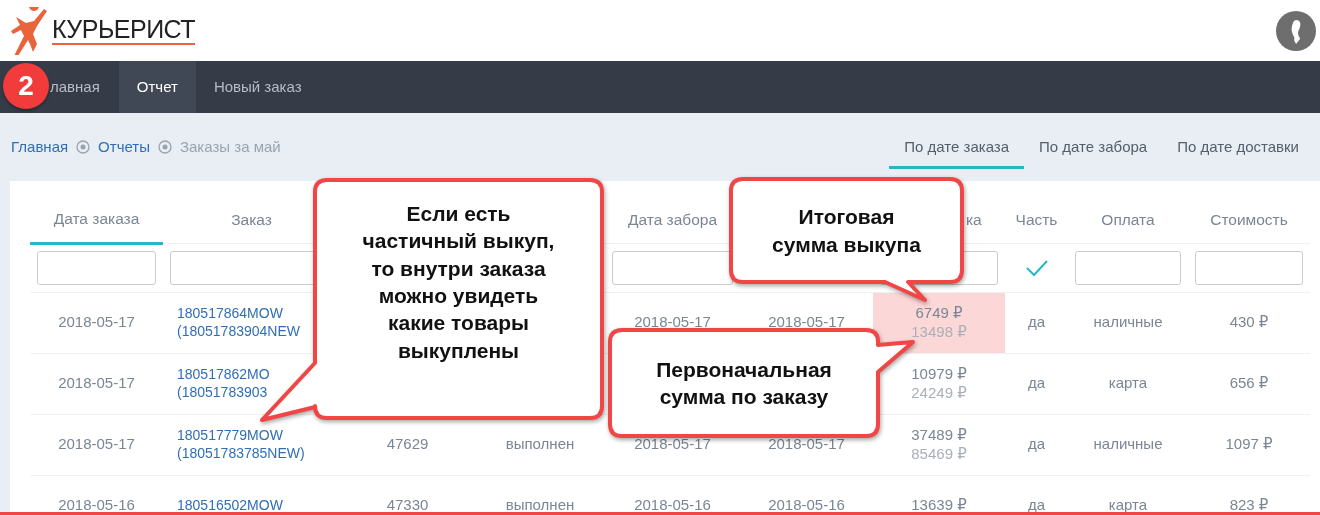 This screenshot has width=1320, height=515. What do you see at coordinates (251, 219) in the screenshot?
I see `column-header: Заказ` at bounding box center [251, 219].